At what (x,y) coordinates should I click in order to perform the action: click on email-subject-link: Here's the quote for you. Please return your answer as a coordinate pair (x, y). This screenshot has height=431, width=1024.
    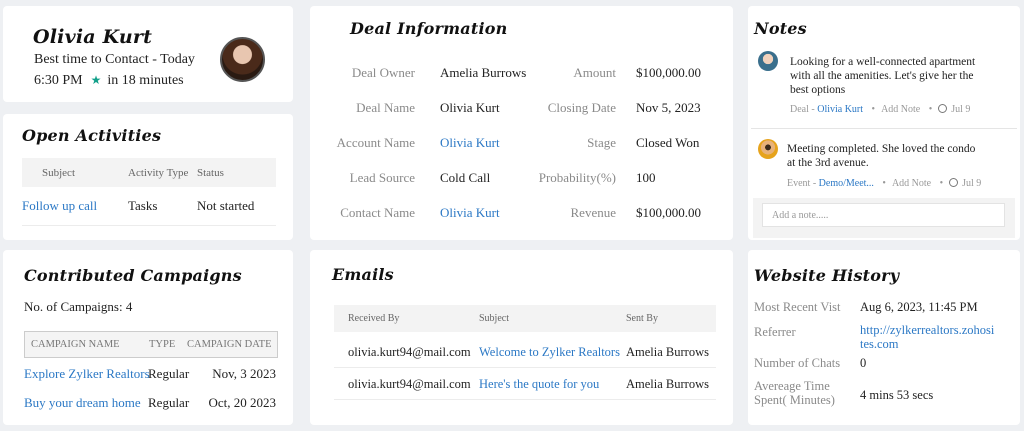
    Looking at the image, I should click on (539, 384).